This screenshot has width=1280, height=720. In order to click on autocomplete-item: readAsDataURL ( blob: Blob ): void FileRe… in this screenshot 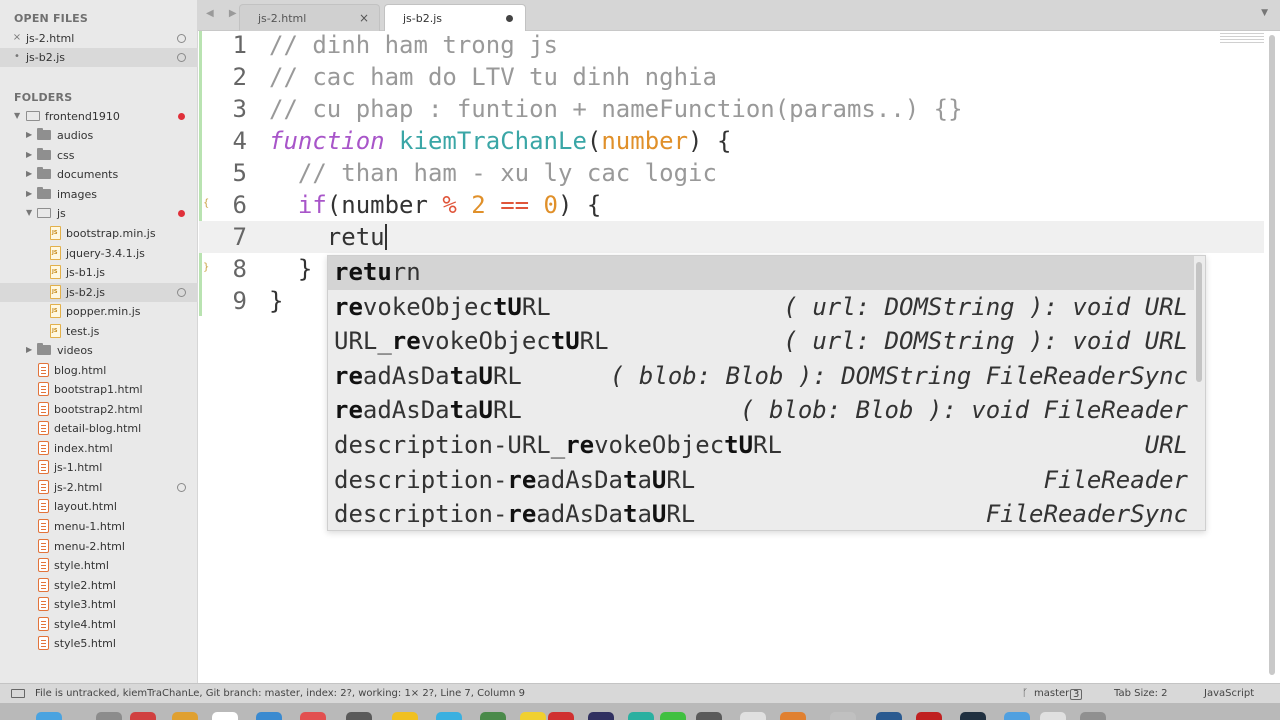, I will do `click(761, 411)`.